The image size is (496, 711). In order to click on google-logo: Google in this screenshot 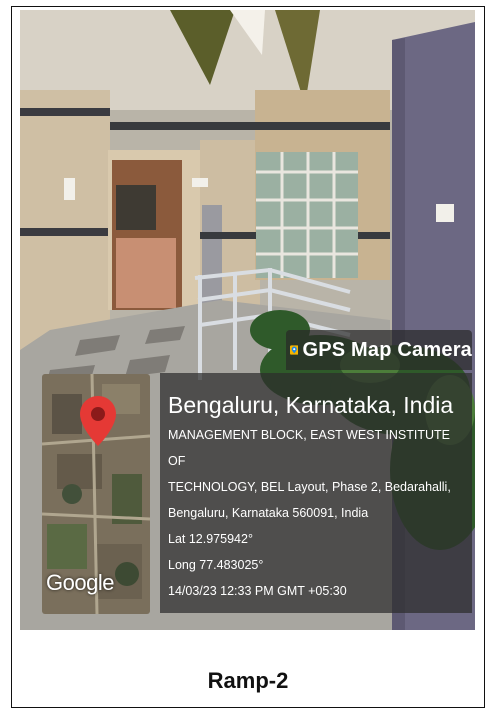, I will do `click(80, 582)`.